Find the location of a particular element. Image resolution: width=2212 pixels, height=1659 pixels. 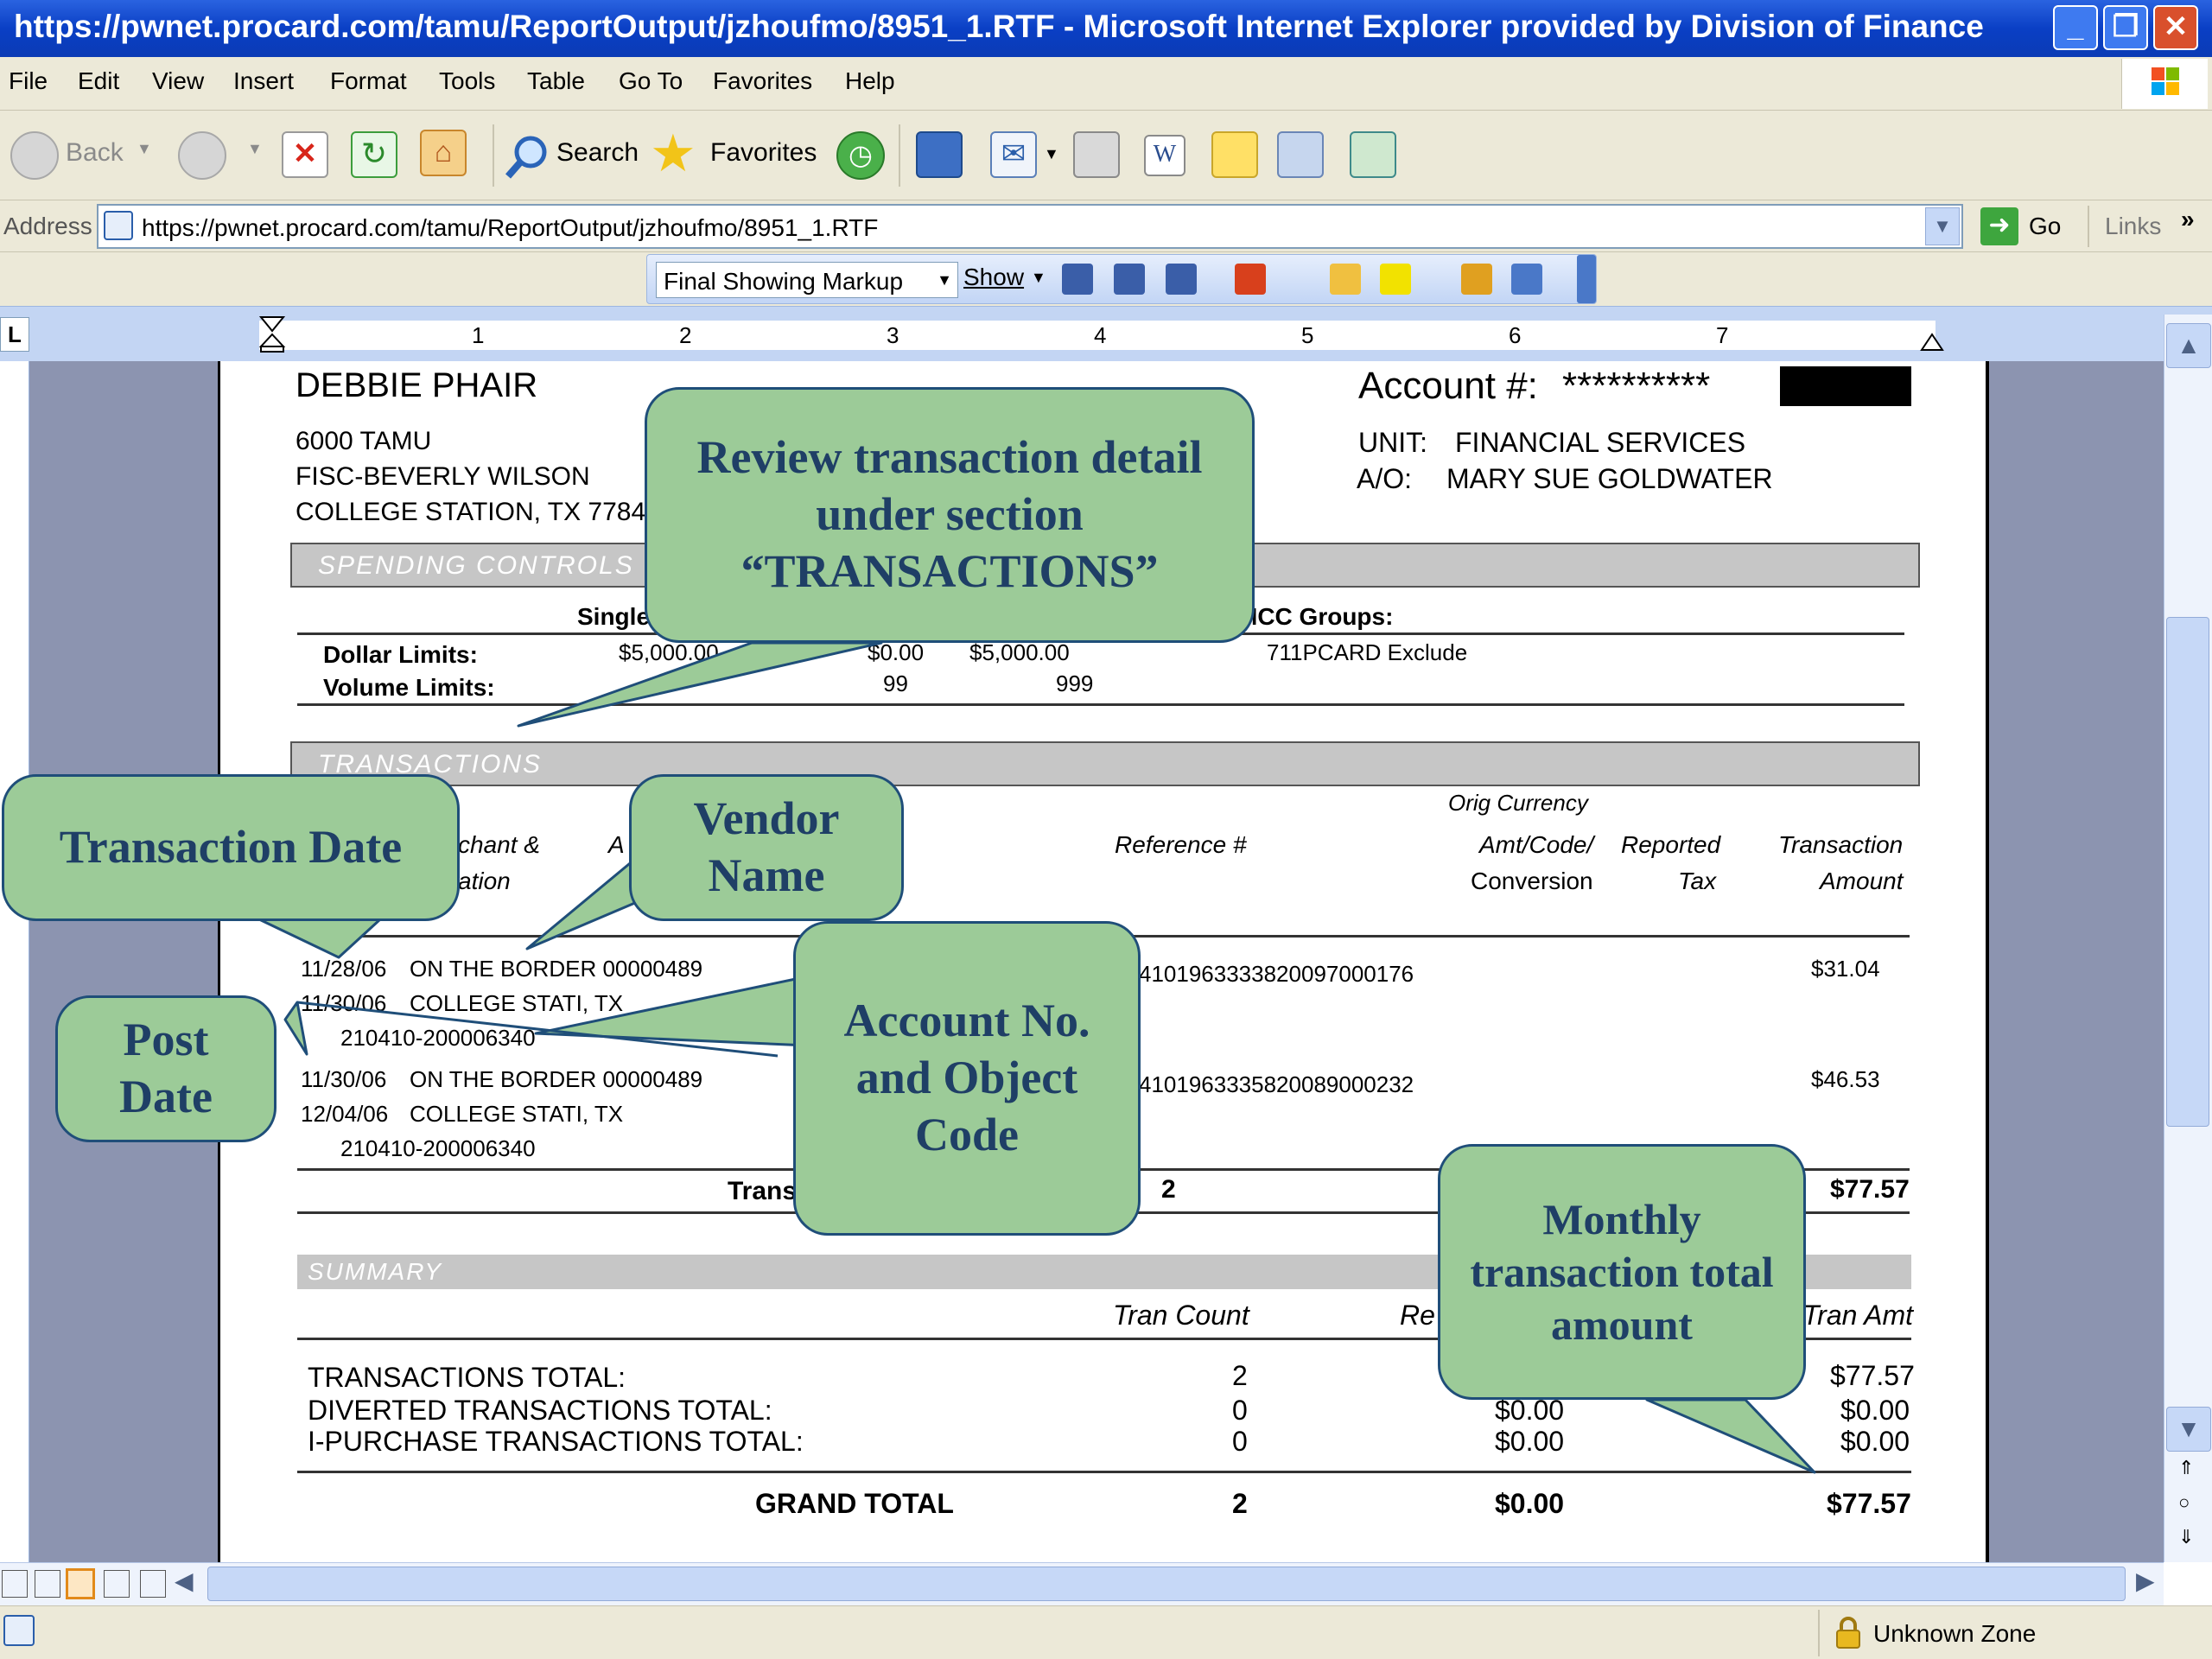

links-button: Links is located at coordinates (2133, 226).